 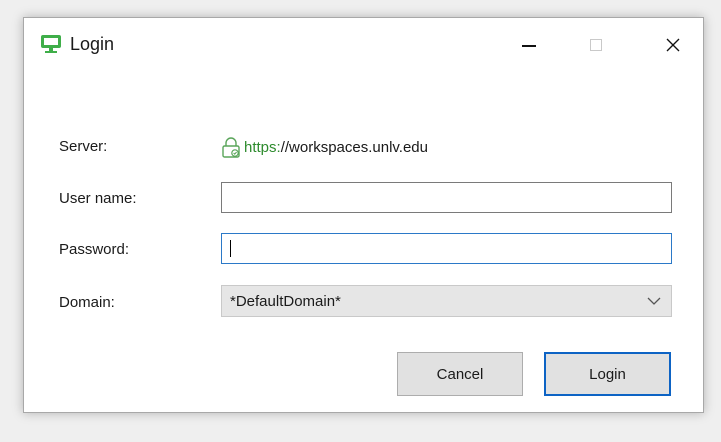 I want to click on server-label: Server:, so click(x=83, y=146).